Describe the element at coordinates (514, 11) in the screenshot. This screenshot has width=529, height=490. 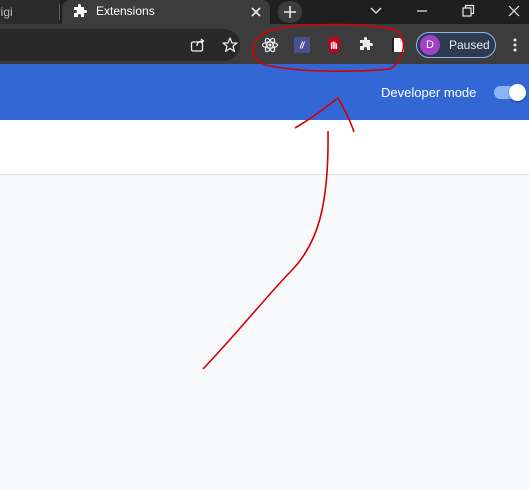
I see `close-window-icon` at that location.